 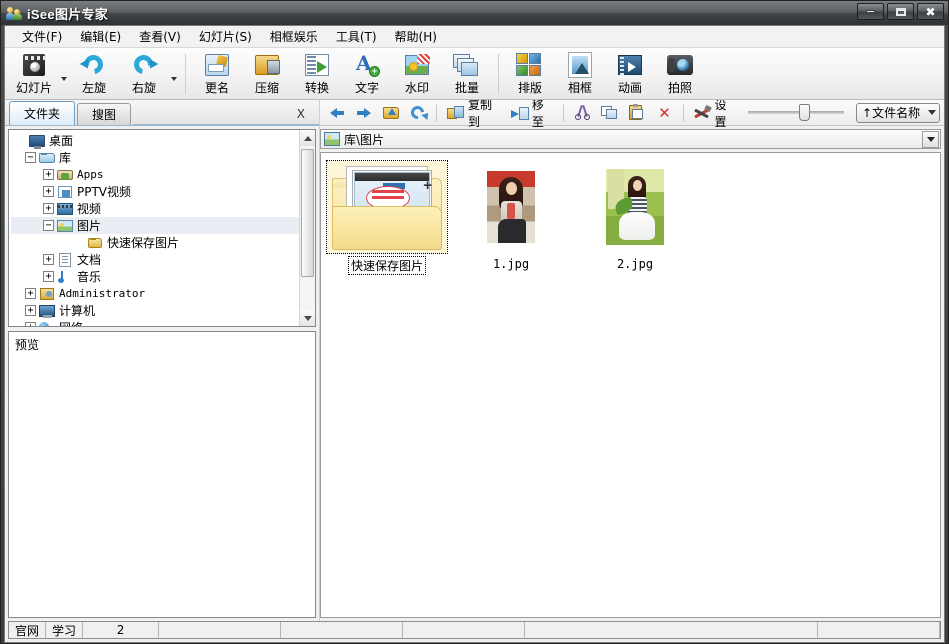 I want to click on status-learn-link: 学习, so click(x=65, y=630).